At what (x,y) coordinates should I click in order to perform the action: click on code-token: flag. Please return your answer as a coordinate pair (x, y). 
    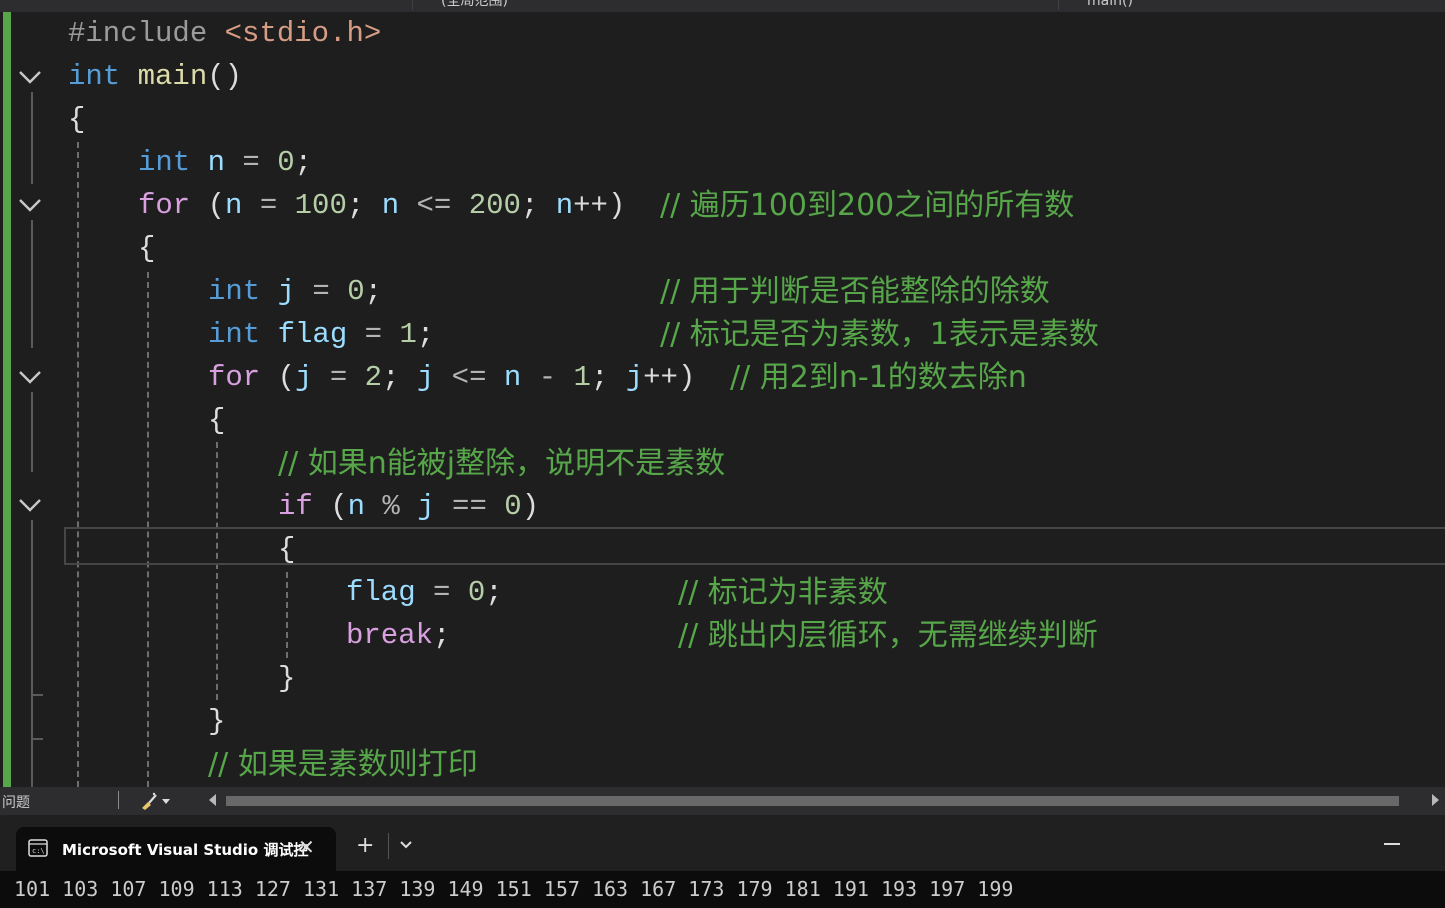
    Looking at the image, I should click on (381, 592).